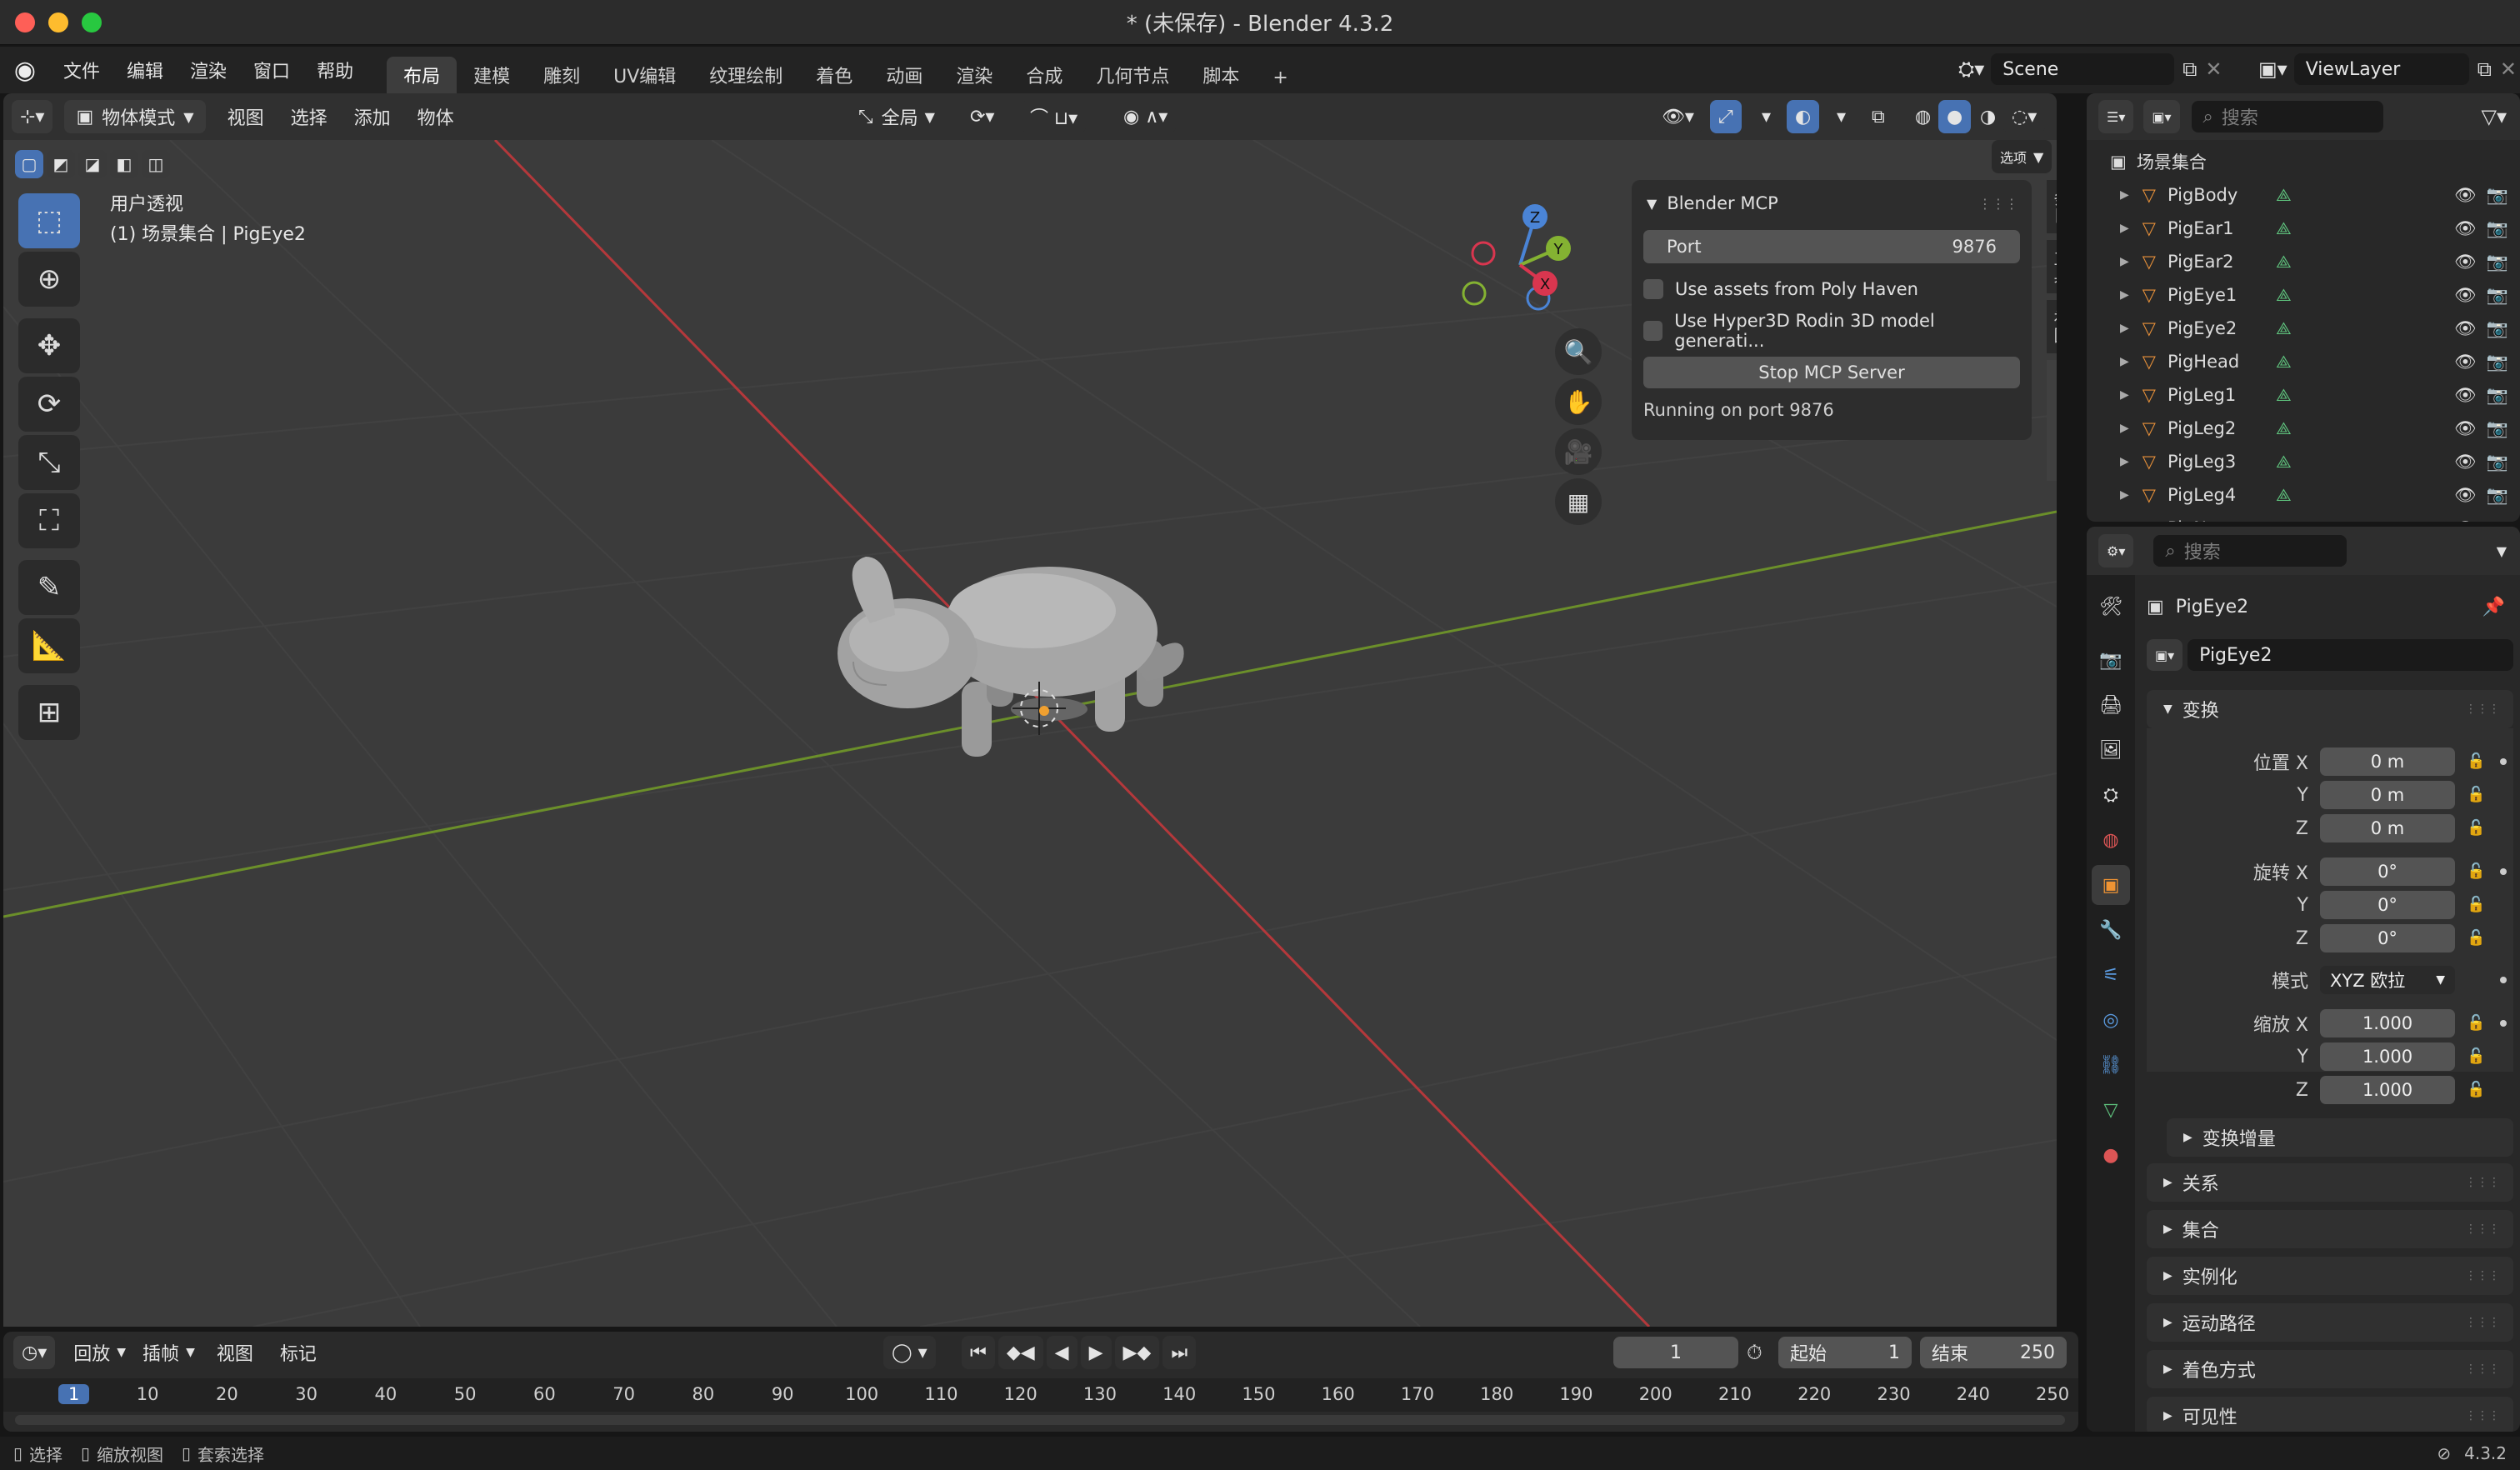 The height and width of the screenshot is (1470, 2520). What do you see at coordinates (2052, 266) in the screenshot?
I see `tab-tool: 工具` at bounding box center [2052, 266].